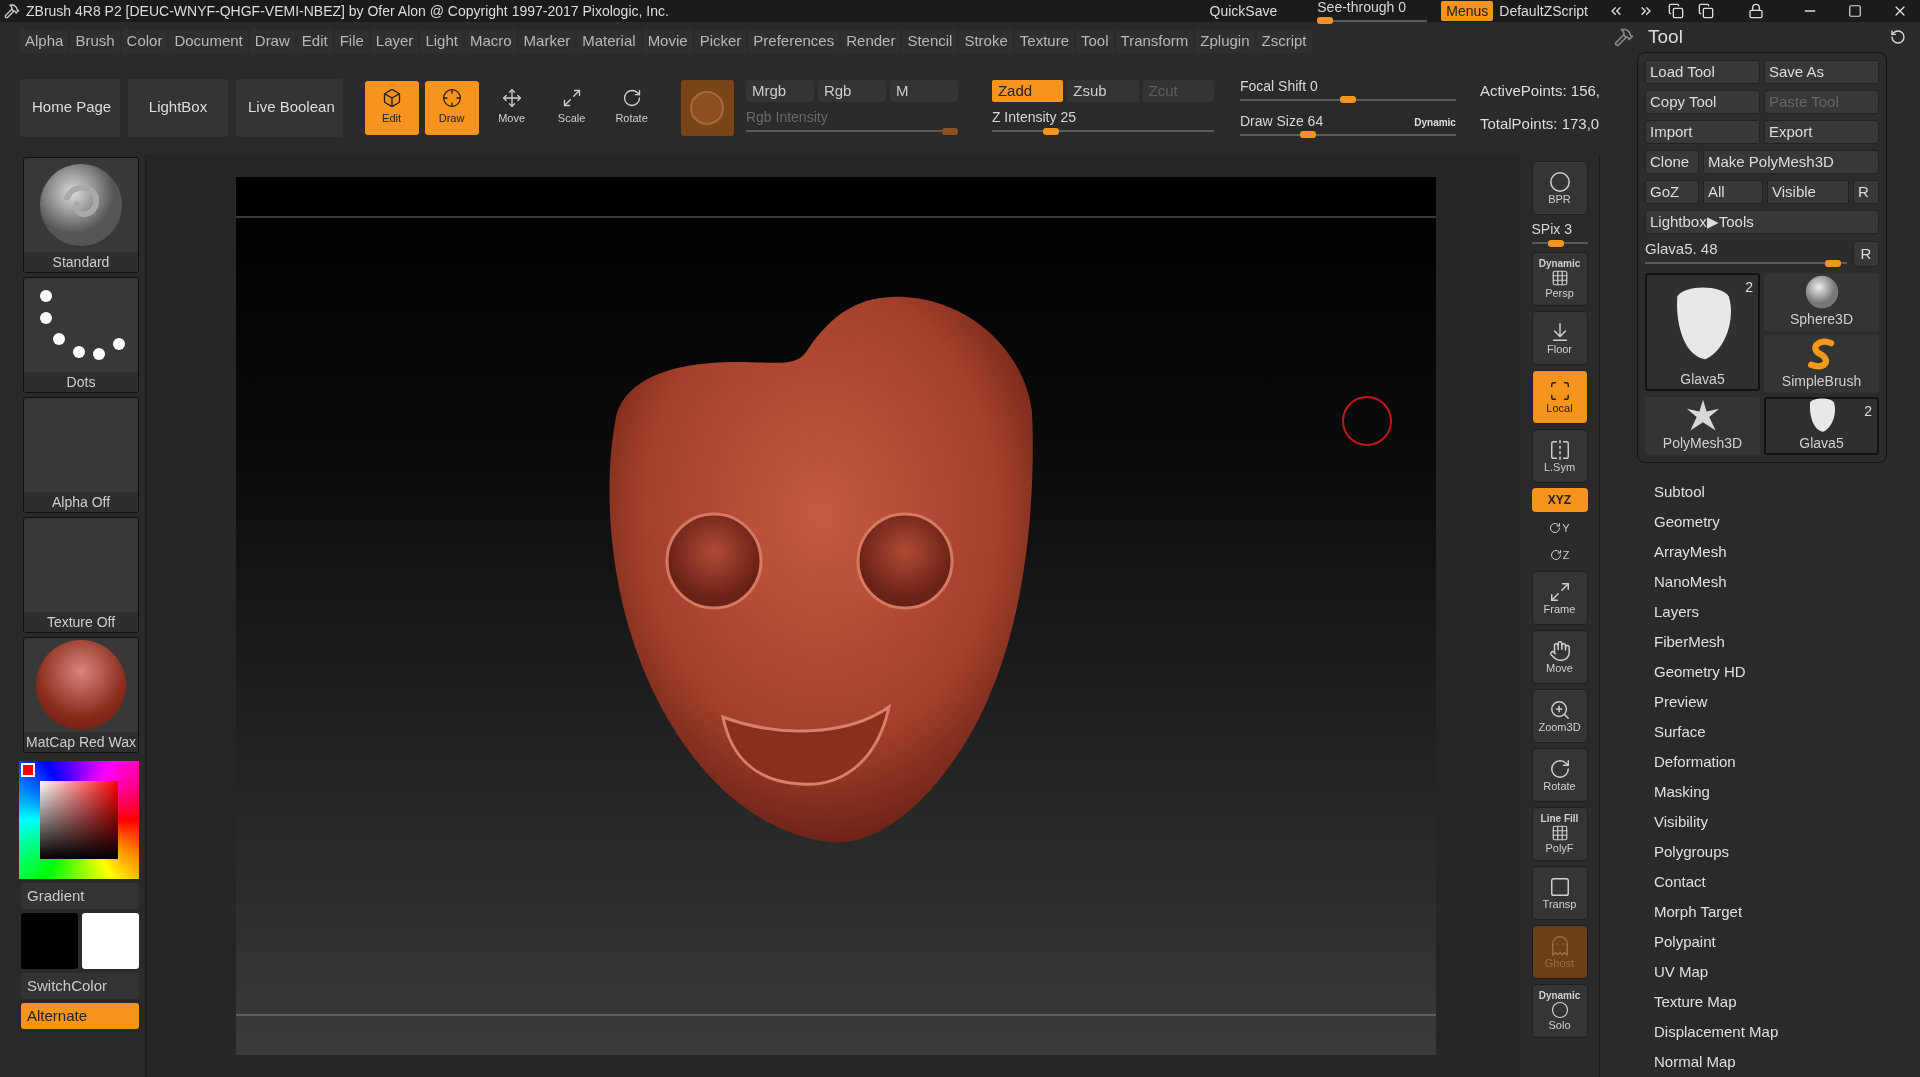  I want to click on mode-button: Scale, so click(571, 107).